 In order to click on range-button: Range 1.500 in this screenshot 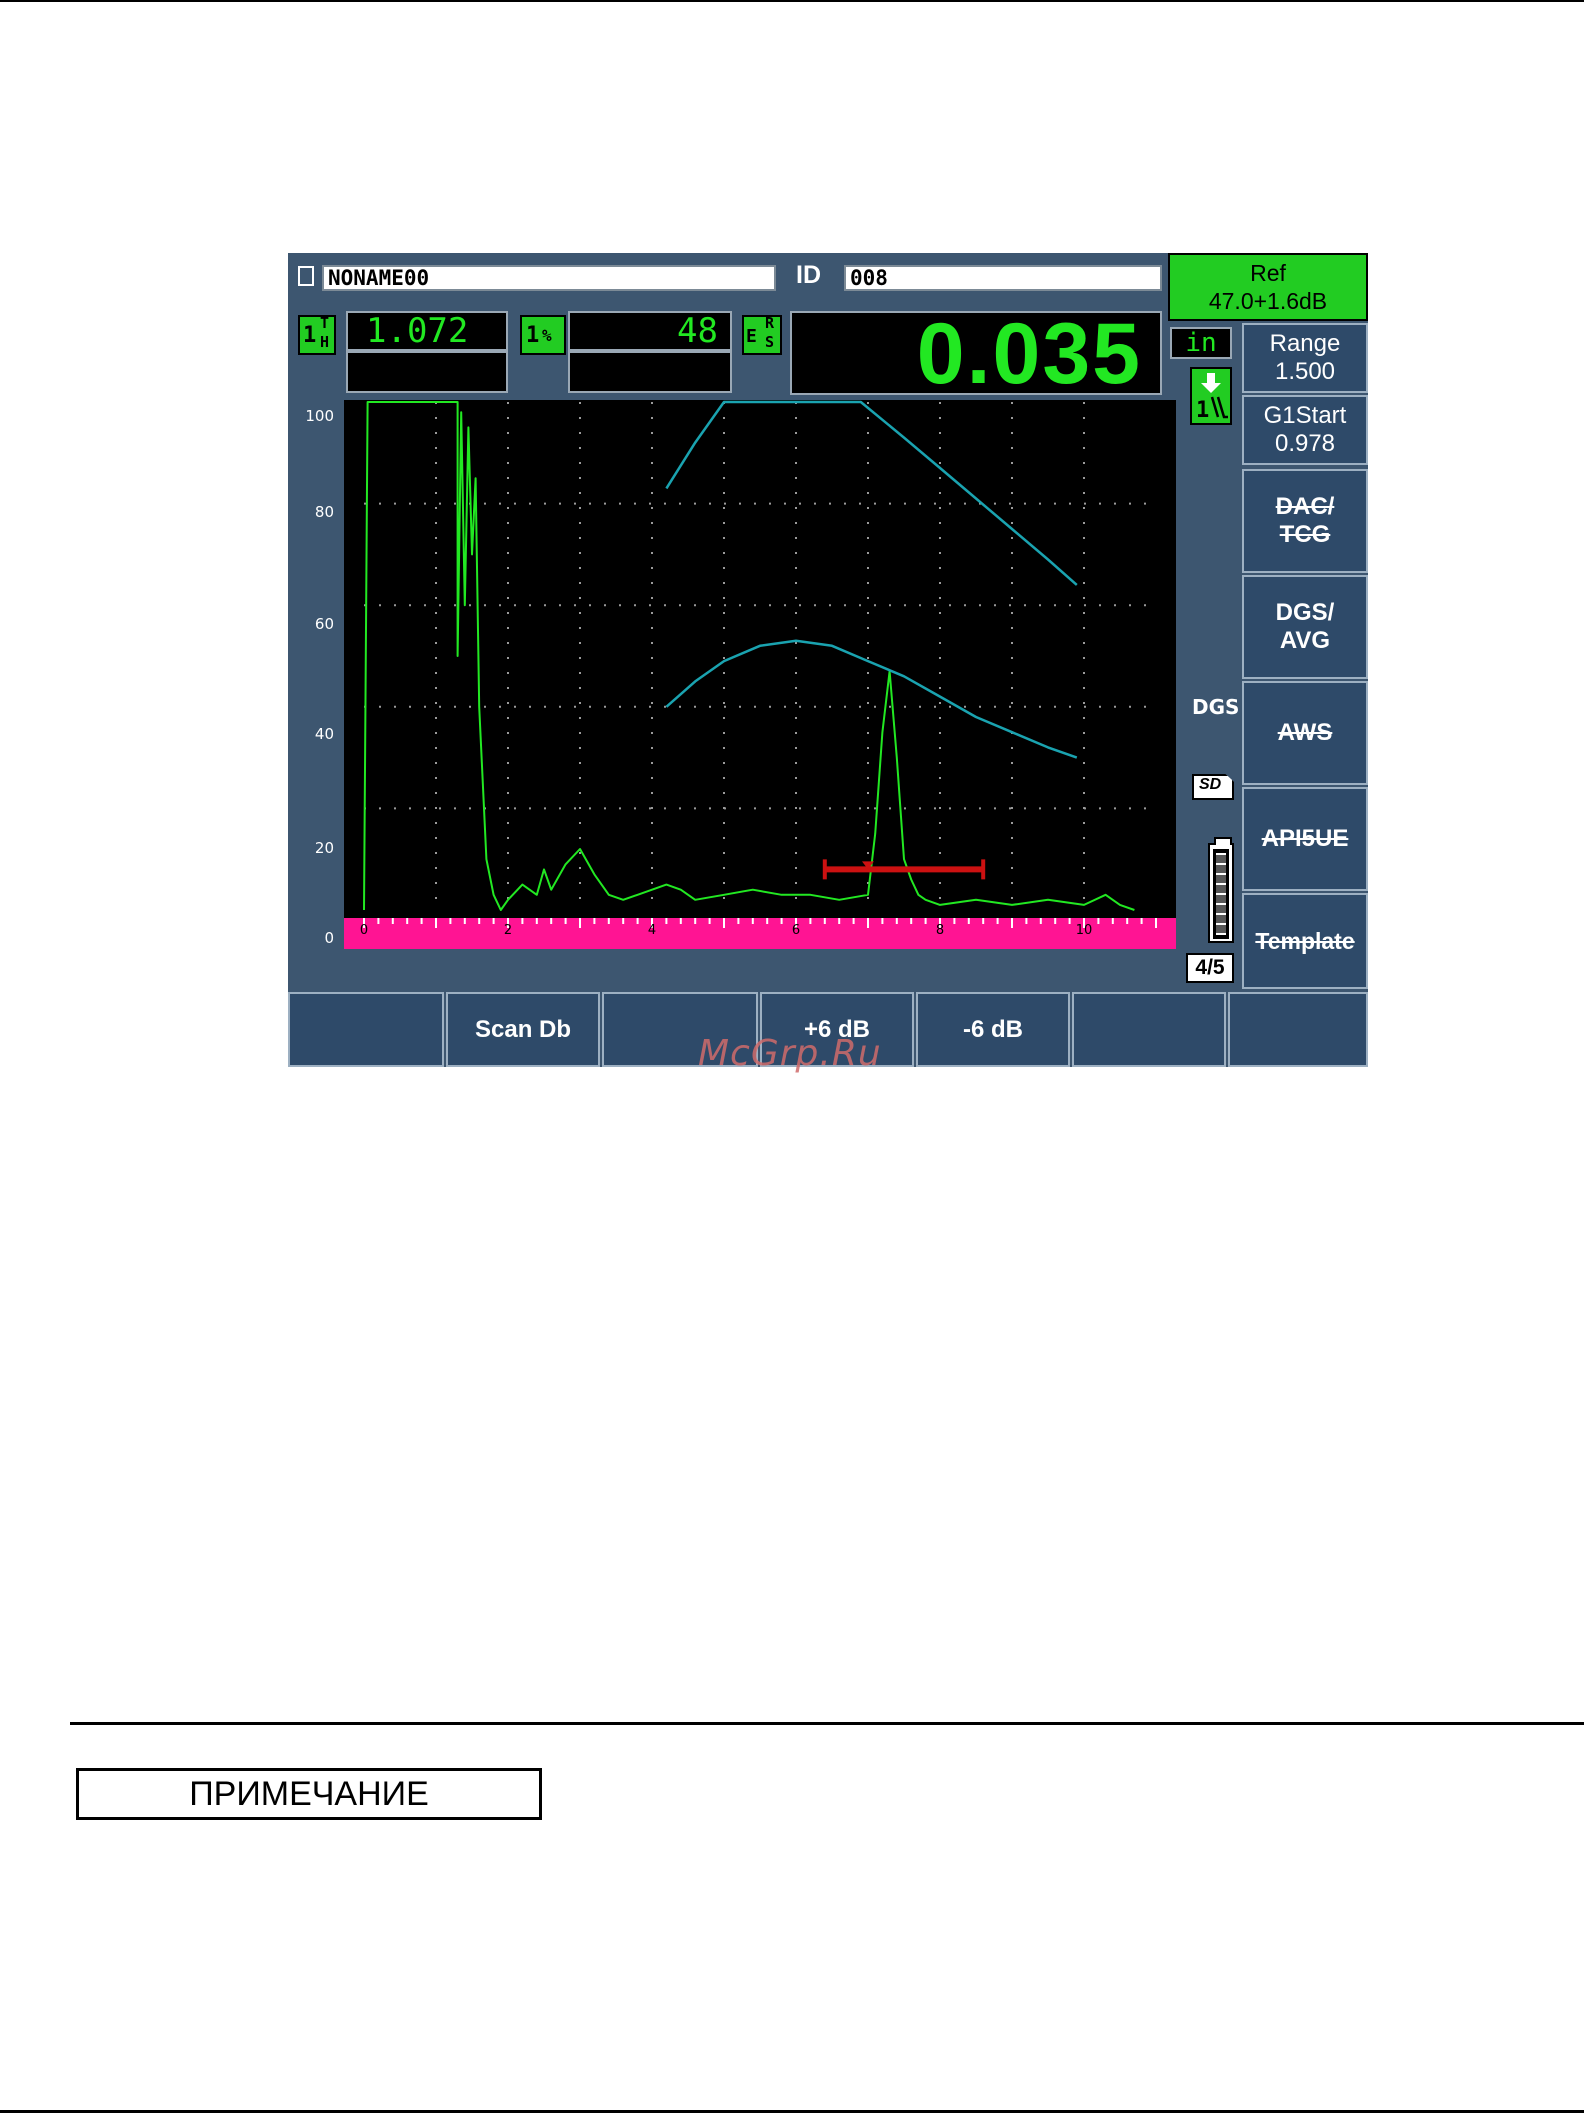, I will do `click(1305, 358)`.